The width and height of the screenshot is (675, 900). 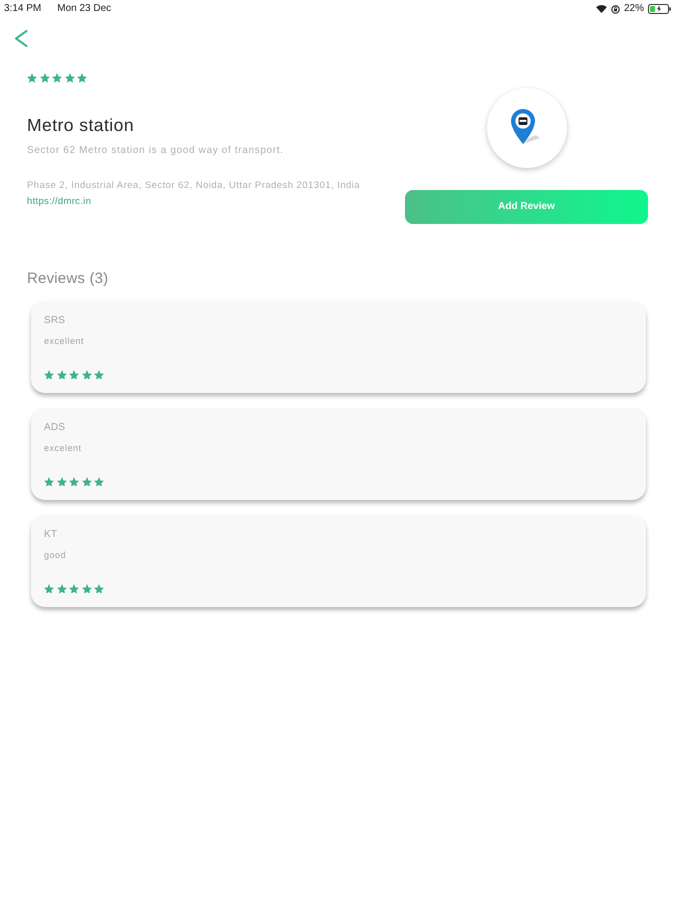 I want to click on reviewer-name: ADS, so click(x=55, y=427).